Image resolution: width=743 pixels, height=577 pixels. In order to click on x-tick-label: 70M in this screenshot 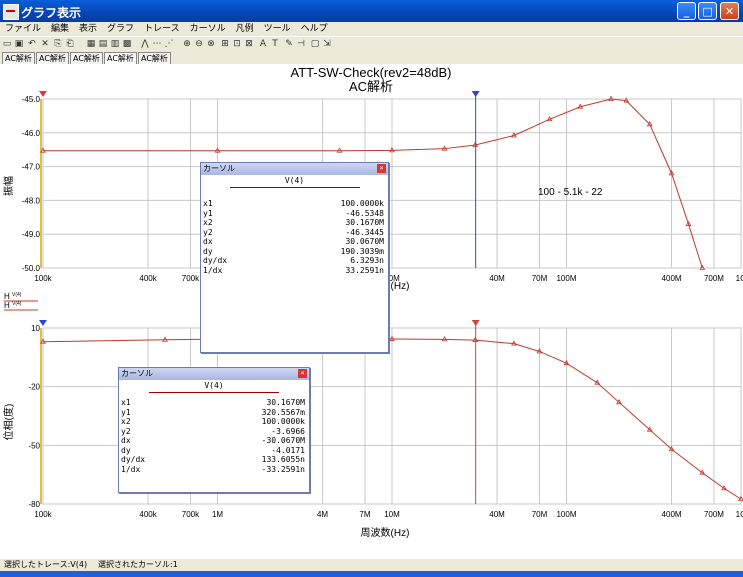, I will do `click(540, 514)`.